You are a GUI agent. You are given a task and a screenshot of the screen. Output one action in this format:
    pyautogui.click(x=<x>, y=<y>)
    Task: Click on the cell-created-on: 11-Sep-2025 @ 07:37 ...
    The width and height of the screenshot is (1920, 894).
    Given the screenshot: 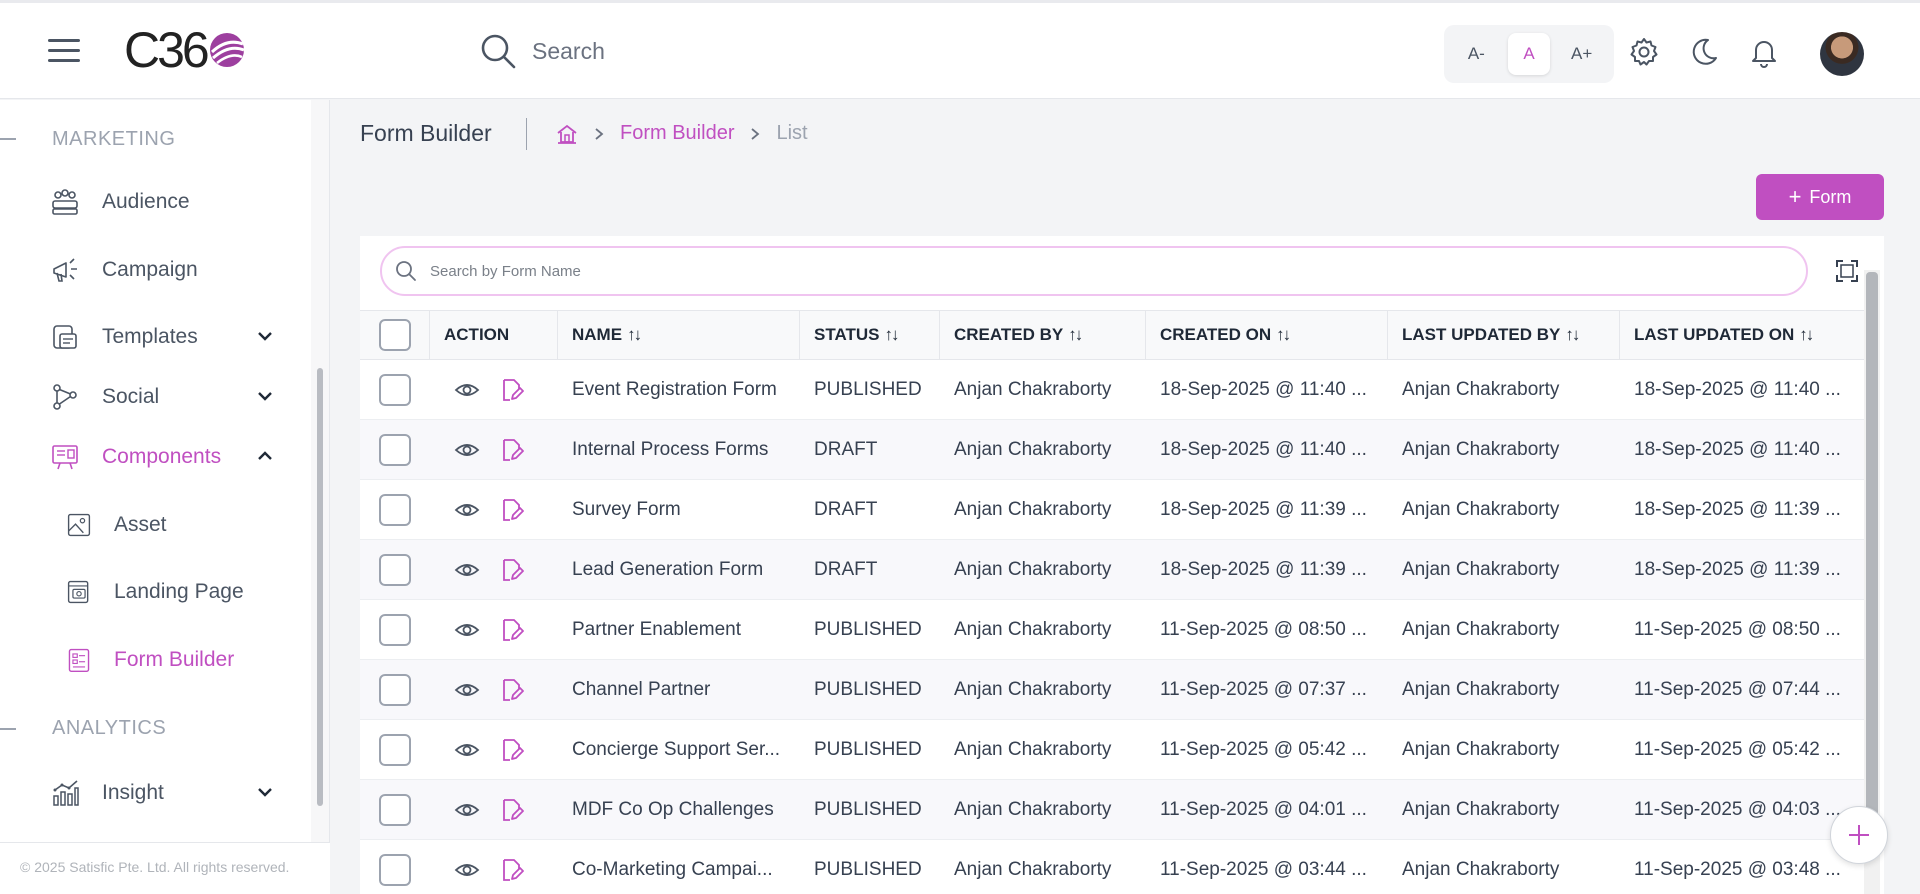 What is the action you would take?
    pyautogui.click(x=1263, y=689)
    